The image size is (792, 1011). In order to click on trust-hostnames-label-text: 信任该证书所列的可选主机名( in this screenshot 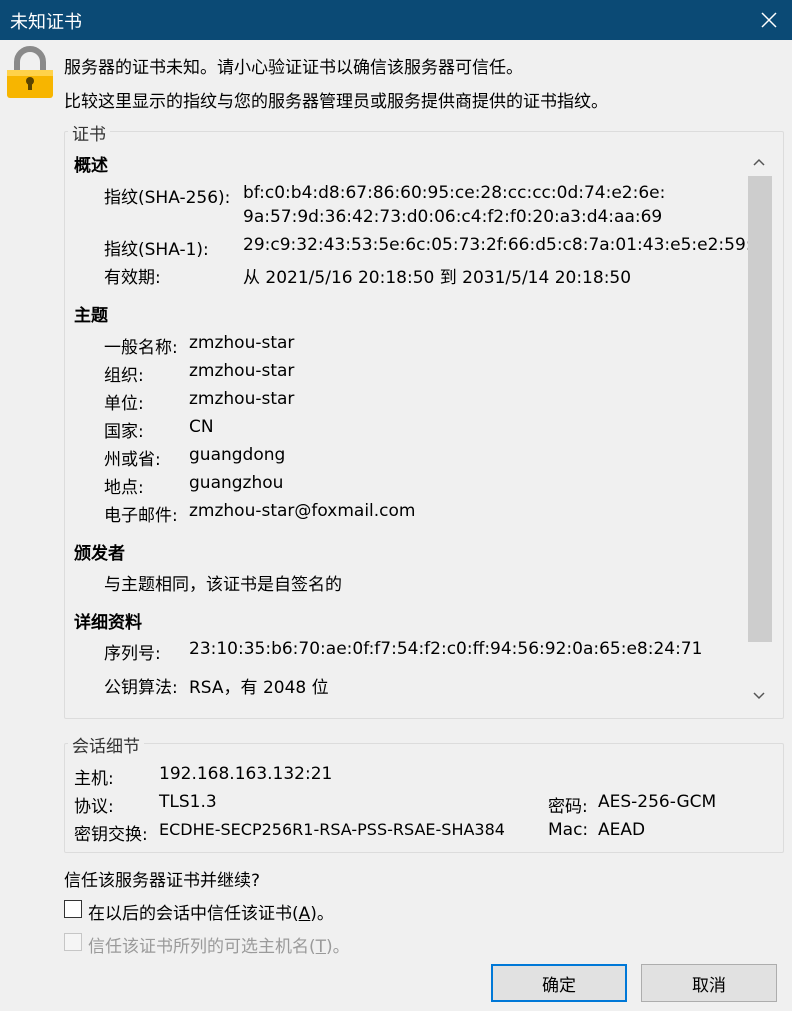, I will do `click(202, 947)`.